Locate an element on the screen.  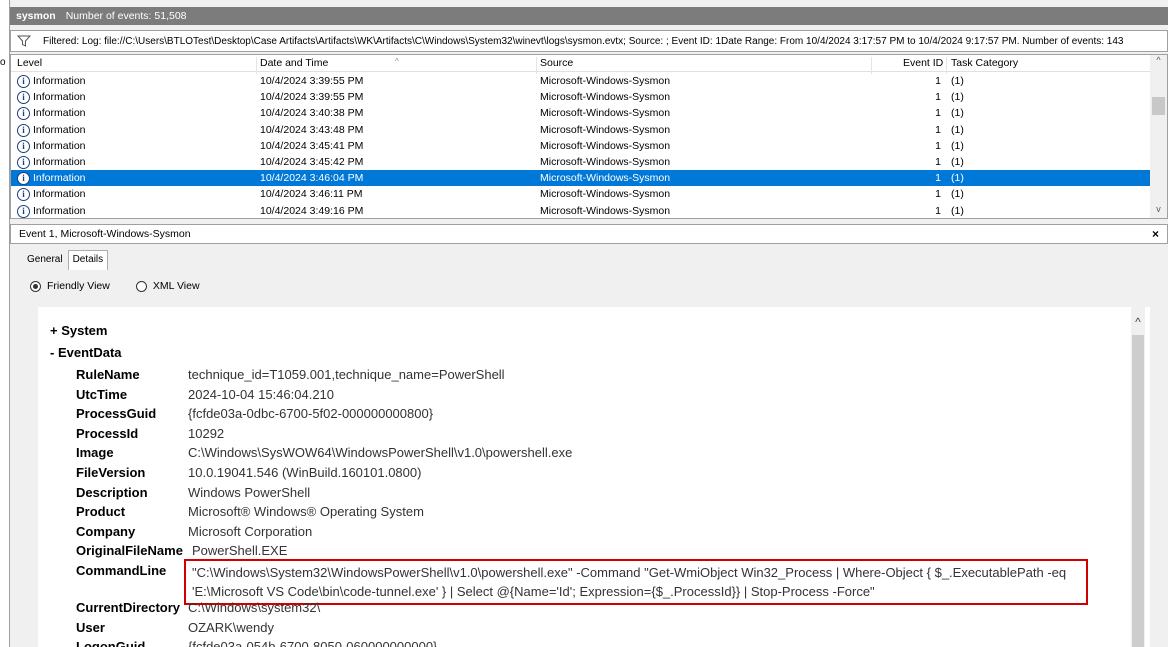
tree-node-system: + System is located at coordinates (78, 330).